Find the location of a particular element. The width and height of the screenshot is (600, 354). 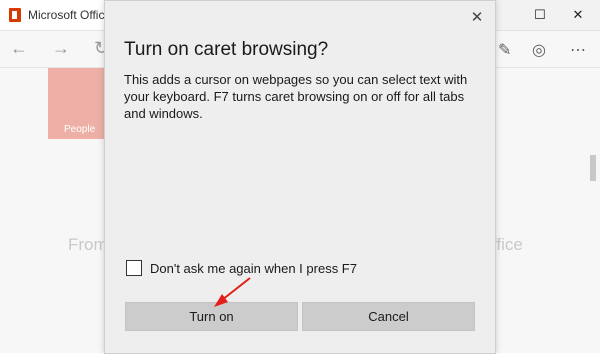

browser-tab: Microsoft Office is located at coordinates (55, 15).